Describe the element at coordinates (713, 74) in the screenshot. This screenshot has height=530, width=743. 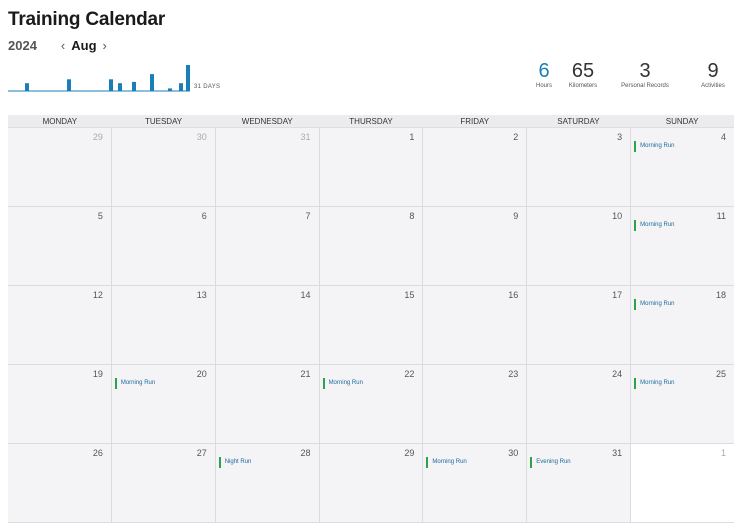
I see `stat-activities: 9 Activities` at that location.